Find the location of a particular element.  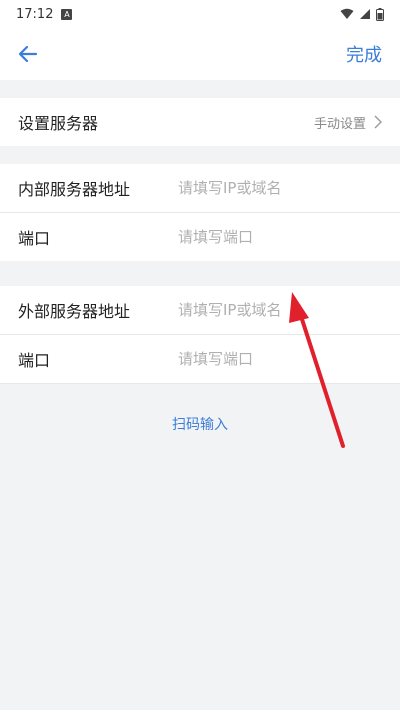

internal-address-label: 内部服务器地址 is located at coordinates (74, 189).